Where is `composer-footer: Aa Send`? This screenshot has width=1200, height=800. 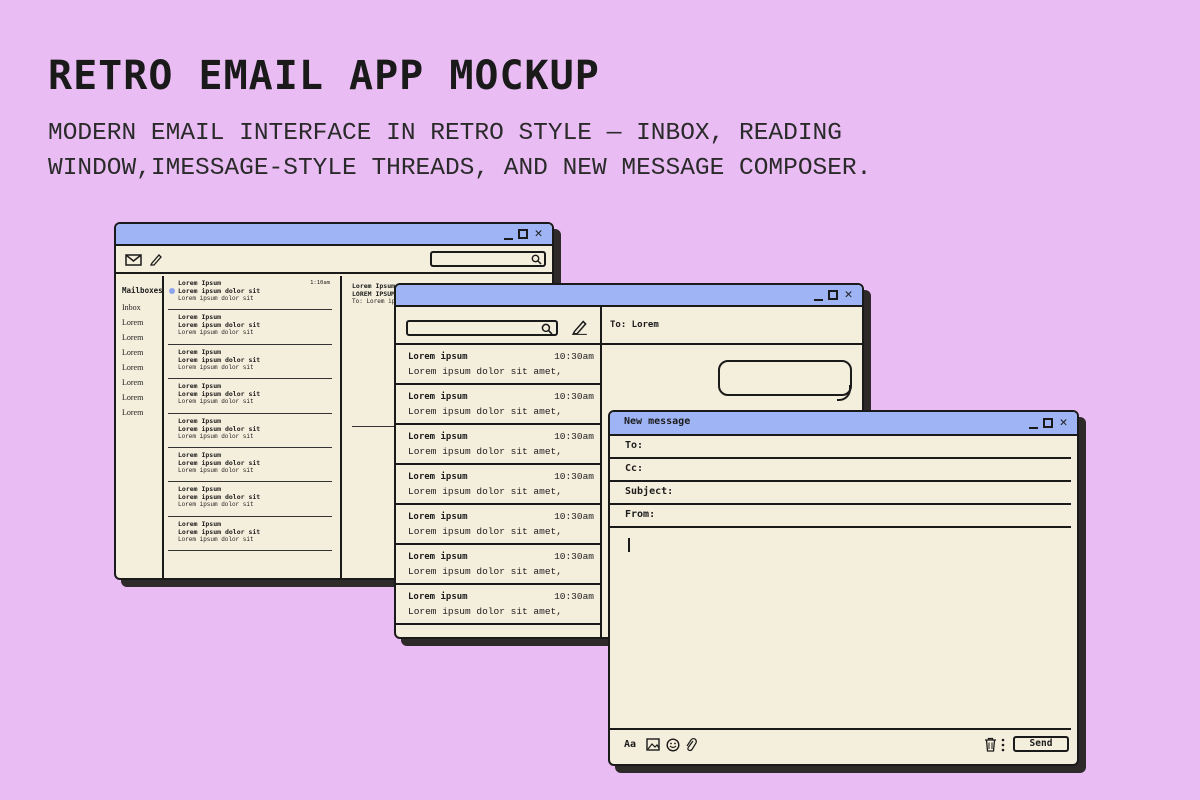
composer-footer: Aa Send is located at coordinates (843, 747).